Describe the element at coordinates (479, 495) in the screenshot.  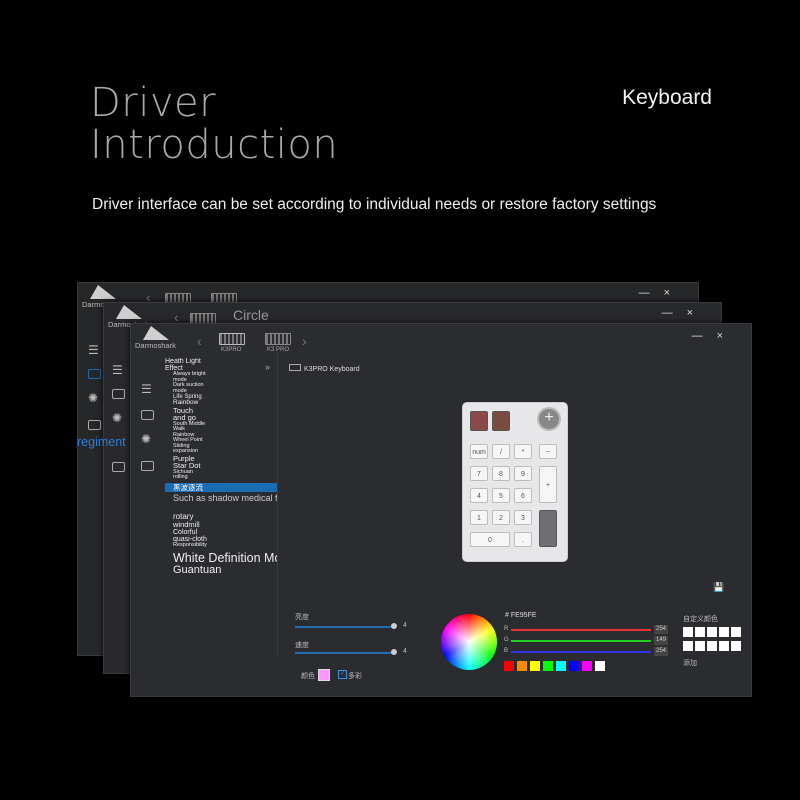
I see `key: 4` at that location.